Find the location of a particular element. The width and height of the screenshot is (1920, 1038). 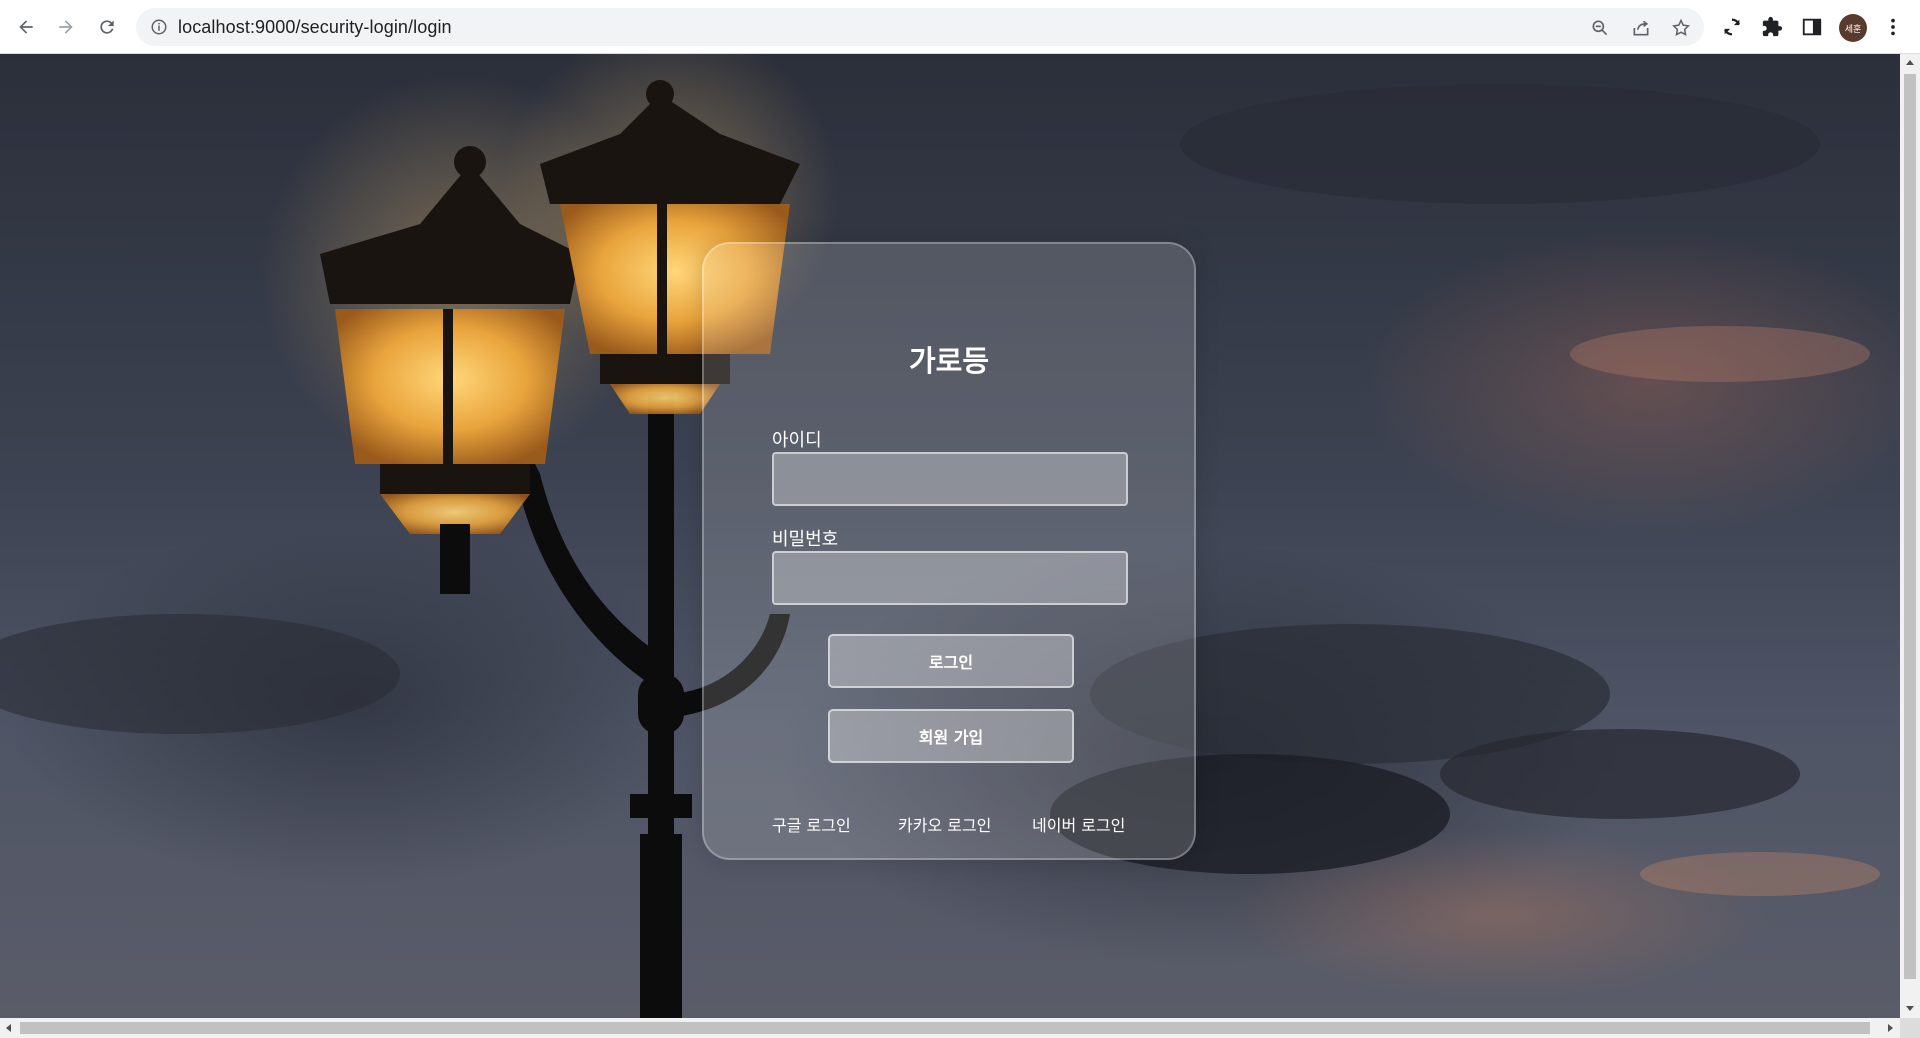

naver-login-link: 네이버 로그인 is located at coordinates (1078, 824).